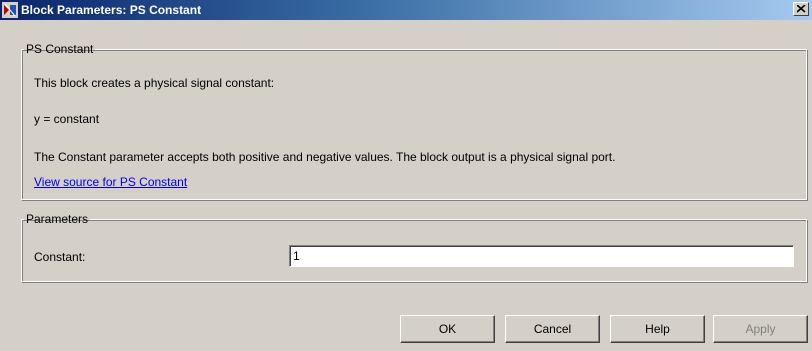 The height and width of the screenshot is (351, 812). I want to click on window-title: Block Parameters: PS Constant, so click(111, 10).